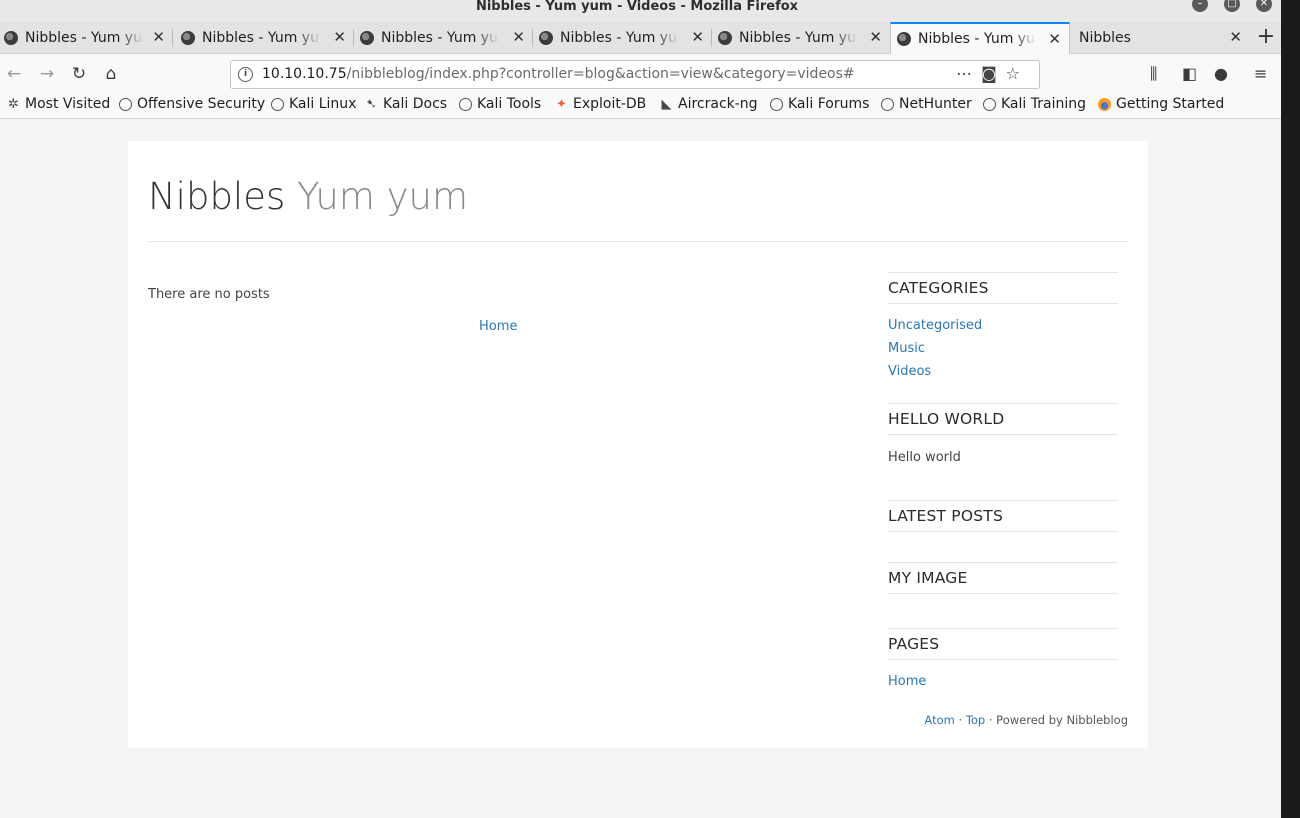 The width and height of the screenshot is (1300, 818). Describe the element at coordinates (1153, 74) in the screenshot. I see `library-icon: ⫼` at that location.